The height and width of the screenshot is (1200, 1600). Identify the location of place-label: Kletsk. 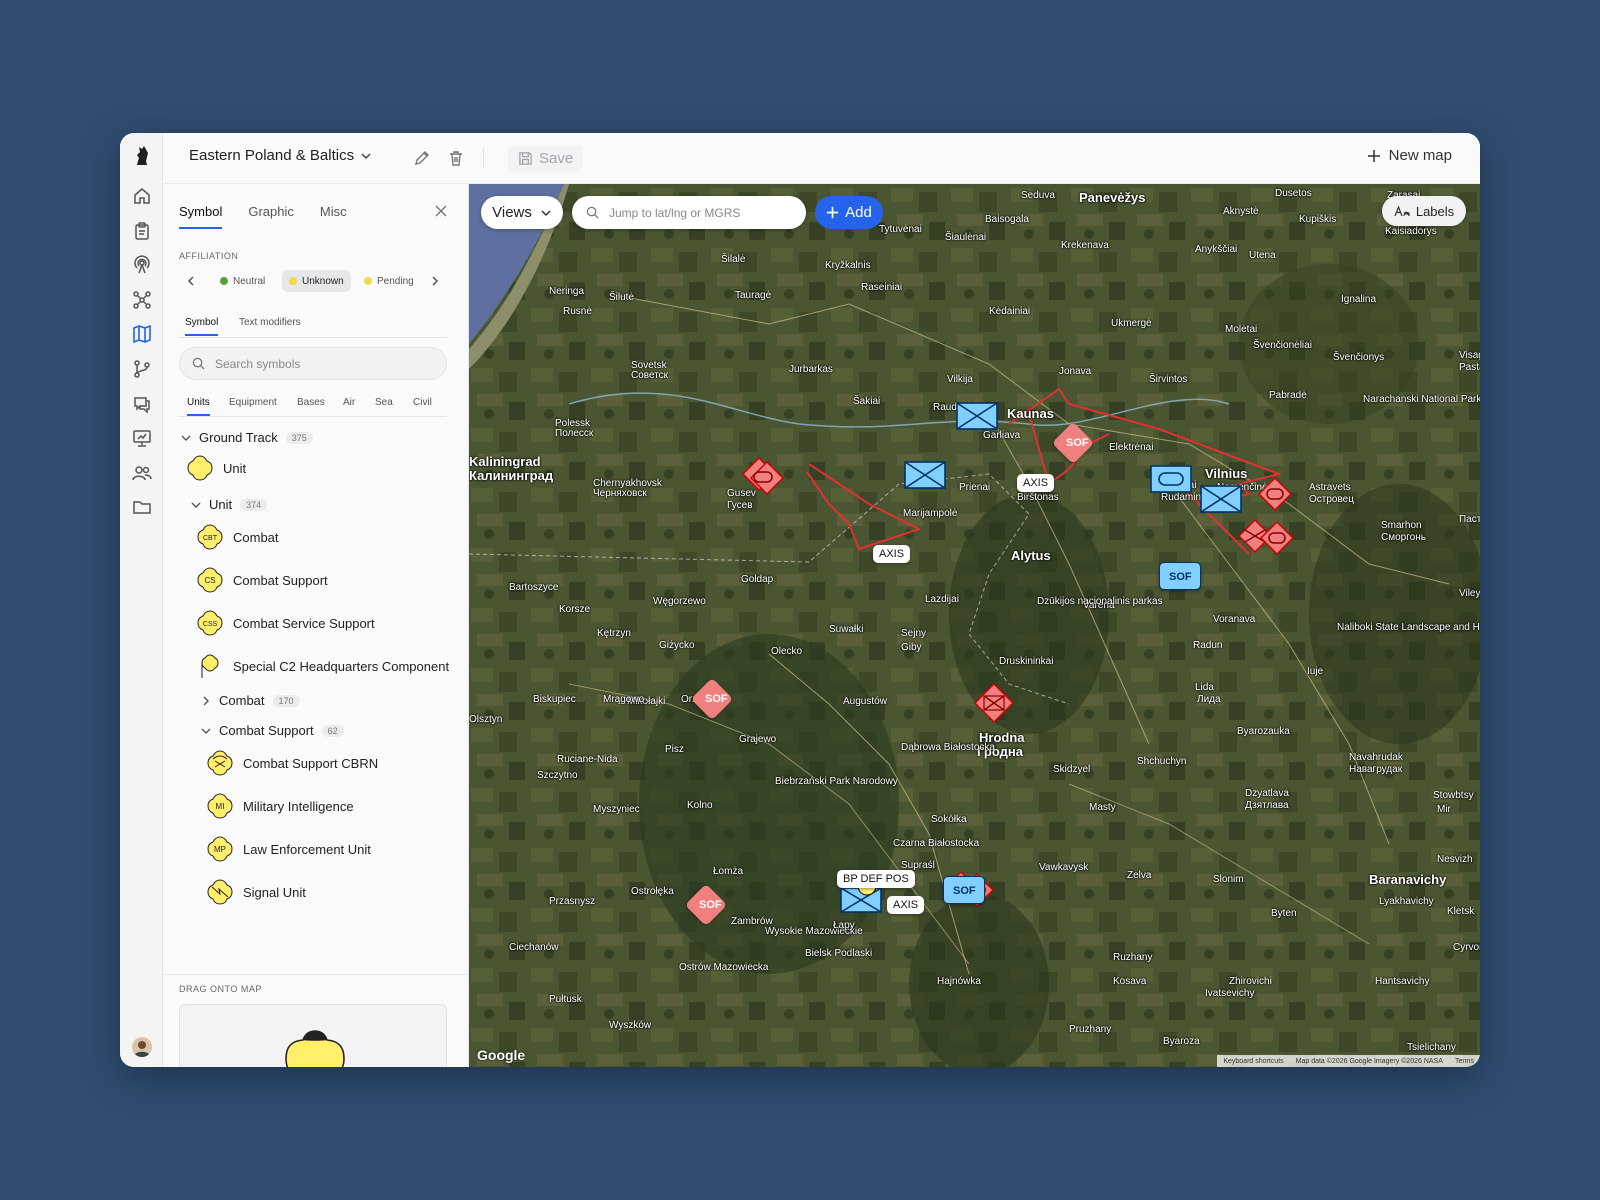
(1461, 911).